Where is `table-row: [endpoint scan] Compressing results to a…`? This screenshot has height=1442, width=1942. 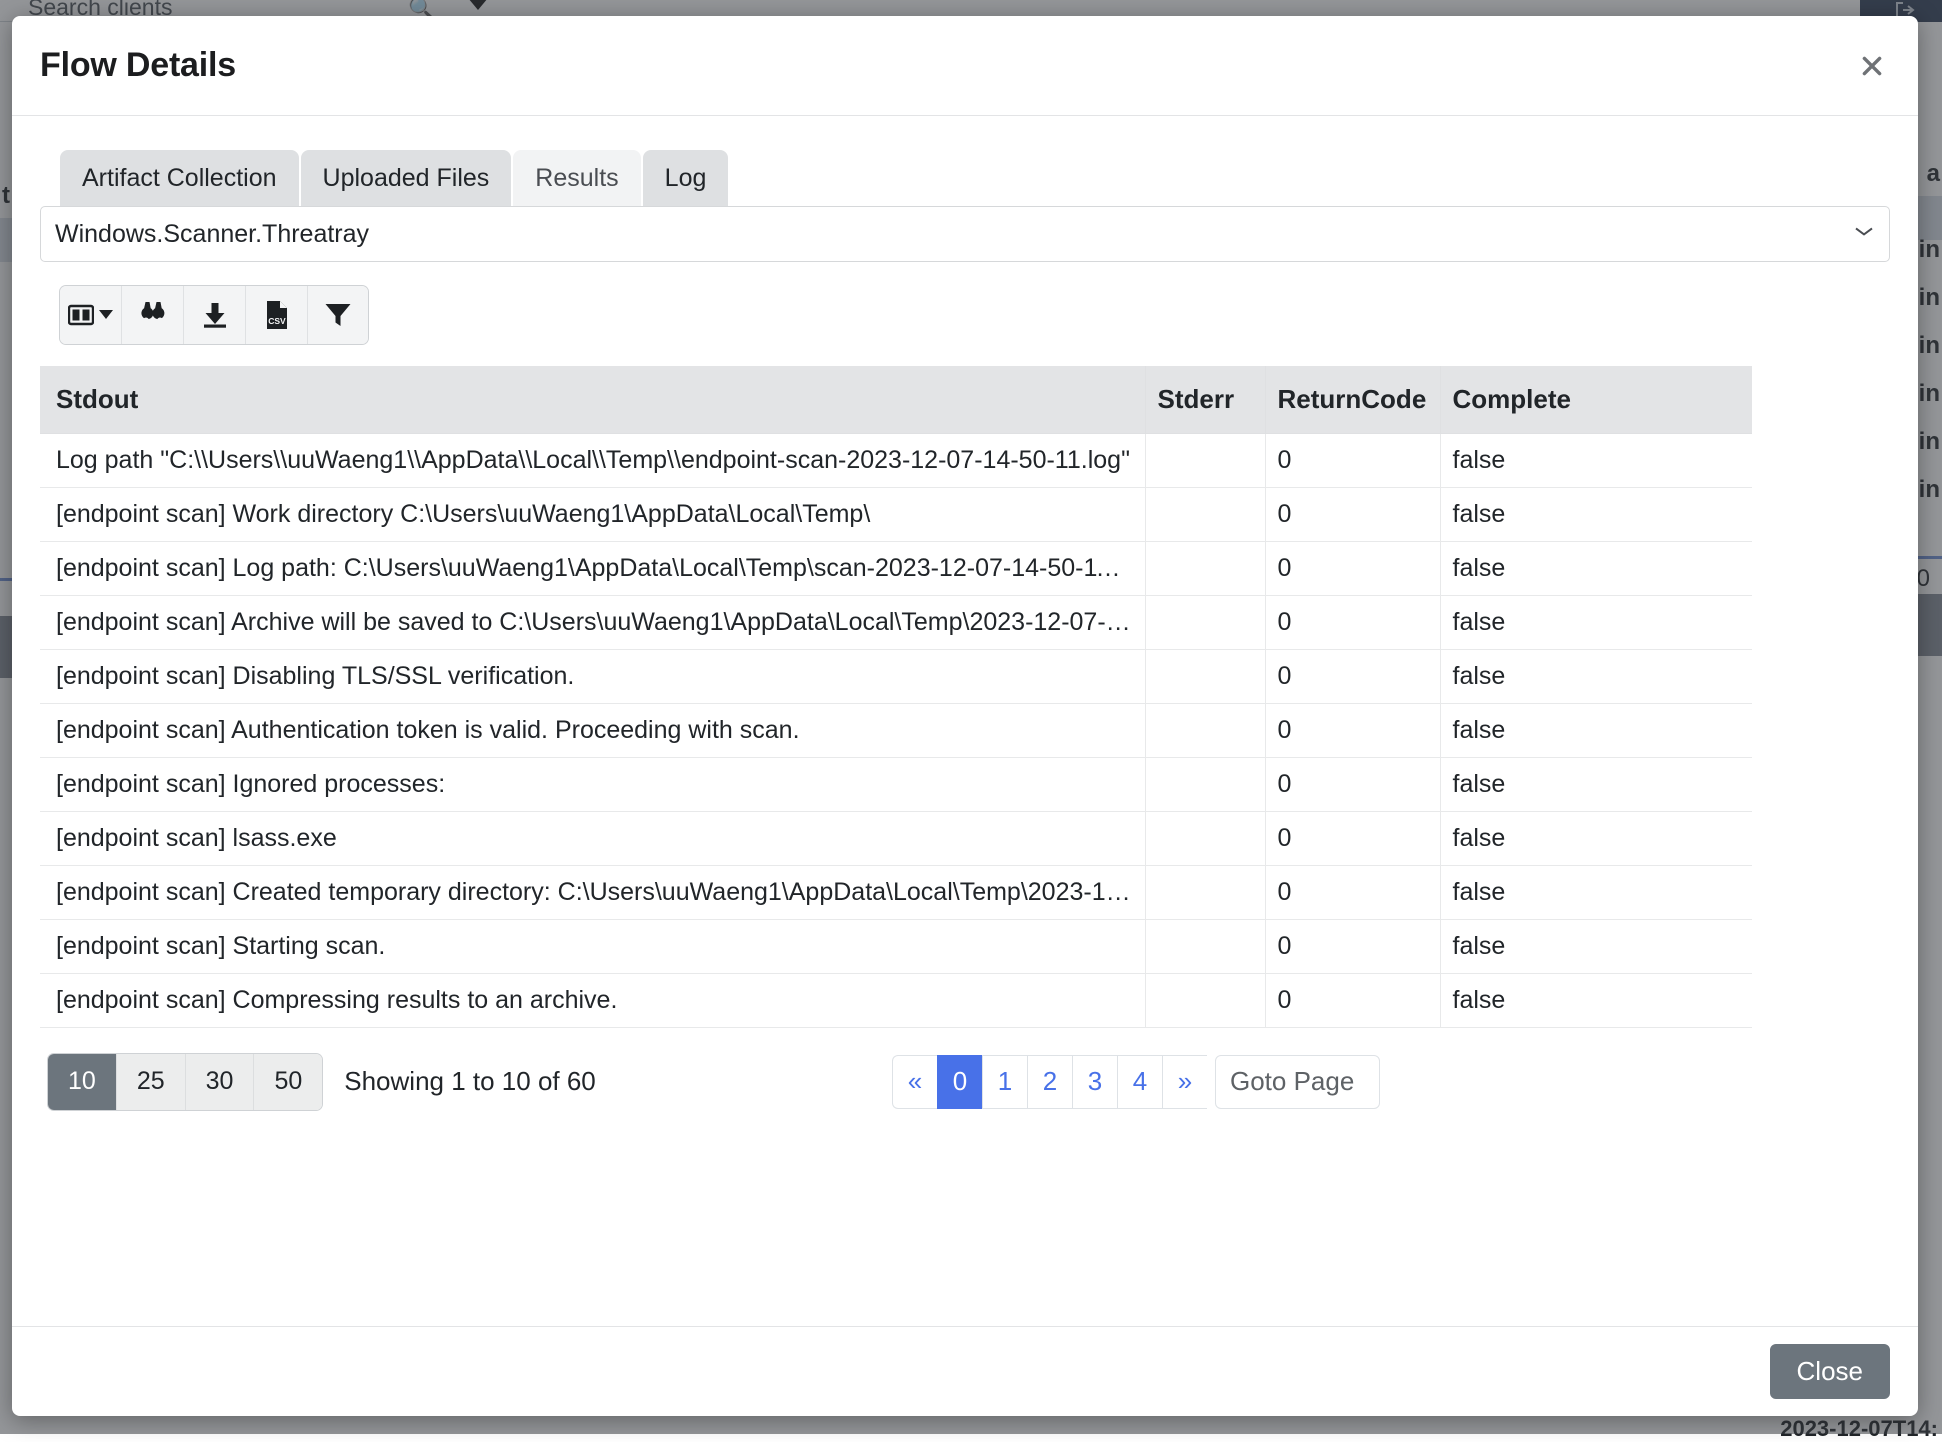
table-row: [endpoint scan] Compressing results to a… is located at coordinates (896, 1000).